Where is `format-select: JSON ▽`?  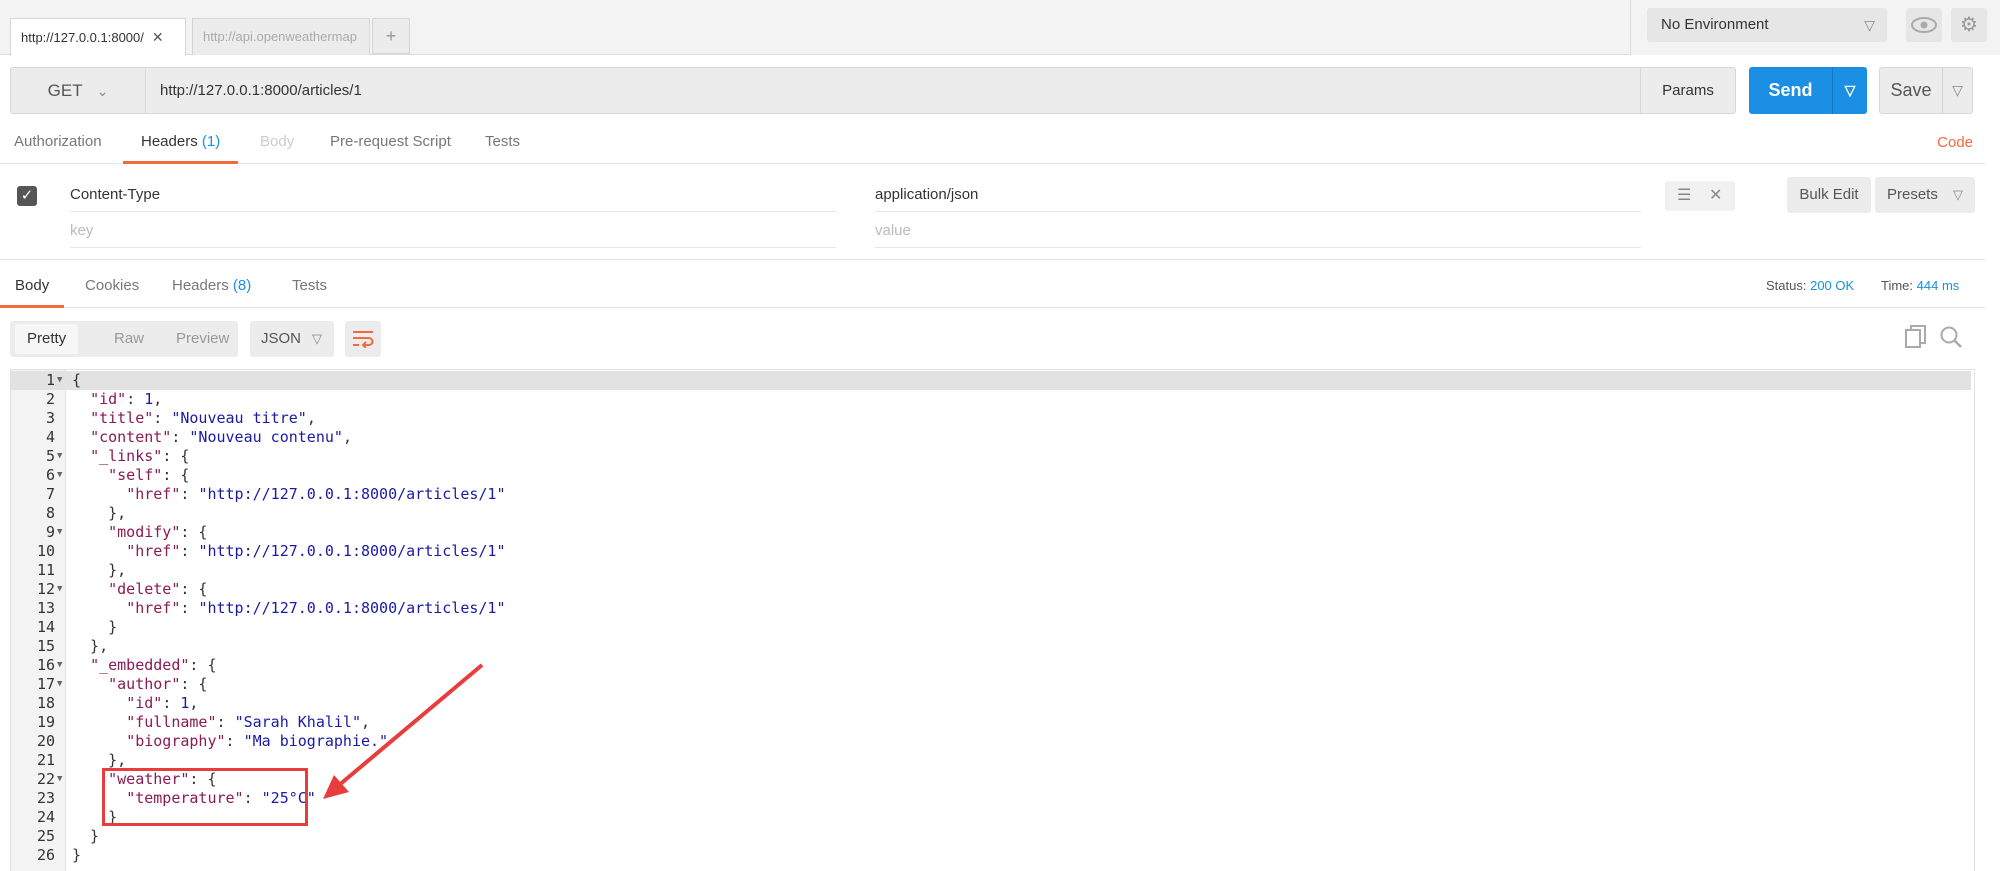
format-select: JSON ▽ is located at coordinates (292, 339).